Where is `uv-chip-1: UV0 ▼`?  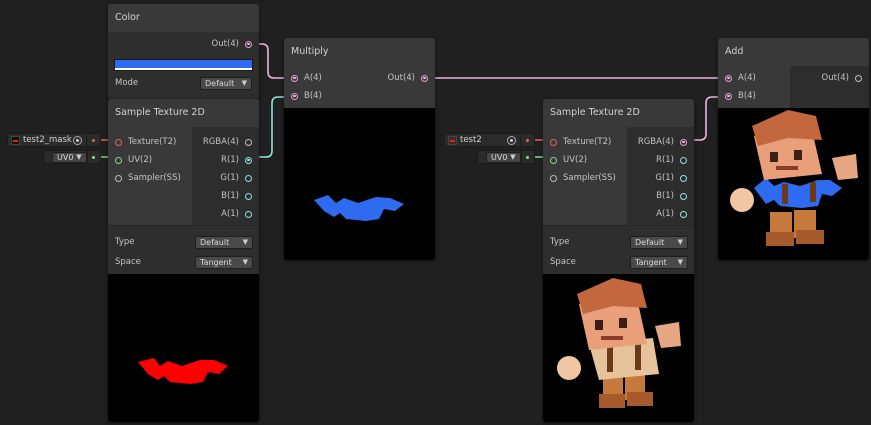 uv-chip-1: UV0 ▼ is located at coordinates (72, 157).